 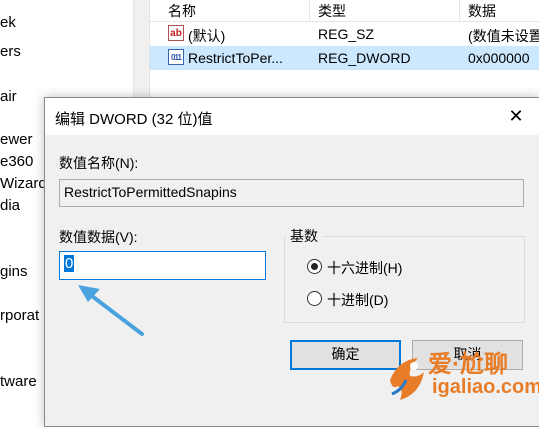 I want to click on tree-item: ewer, so click(x=16, y=139).